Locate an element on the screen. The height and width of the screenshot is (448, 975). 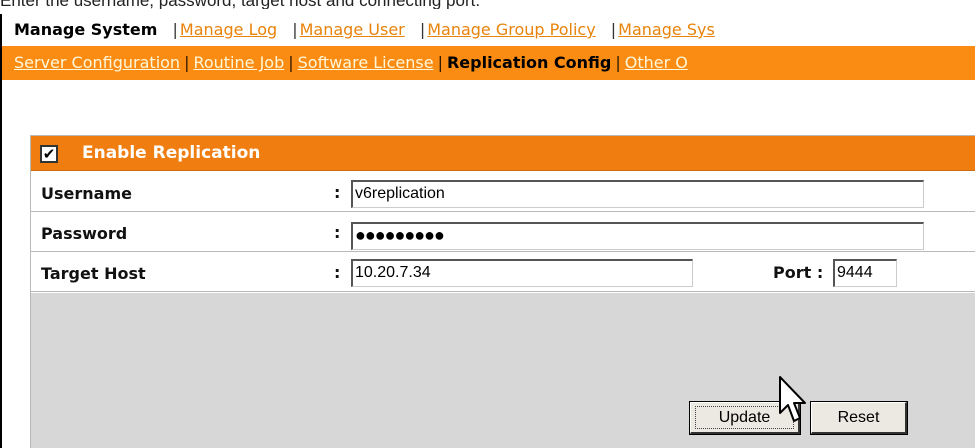
nav-manage-user: Manage User is located at coordinates (352, 29).